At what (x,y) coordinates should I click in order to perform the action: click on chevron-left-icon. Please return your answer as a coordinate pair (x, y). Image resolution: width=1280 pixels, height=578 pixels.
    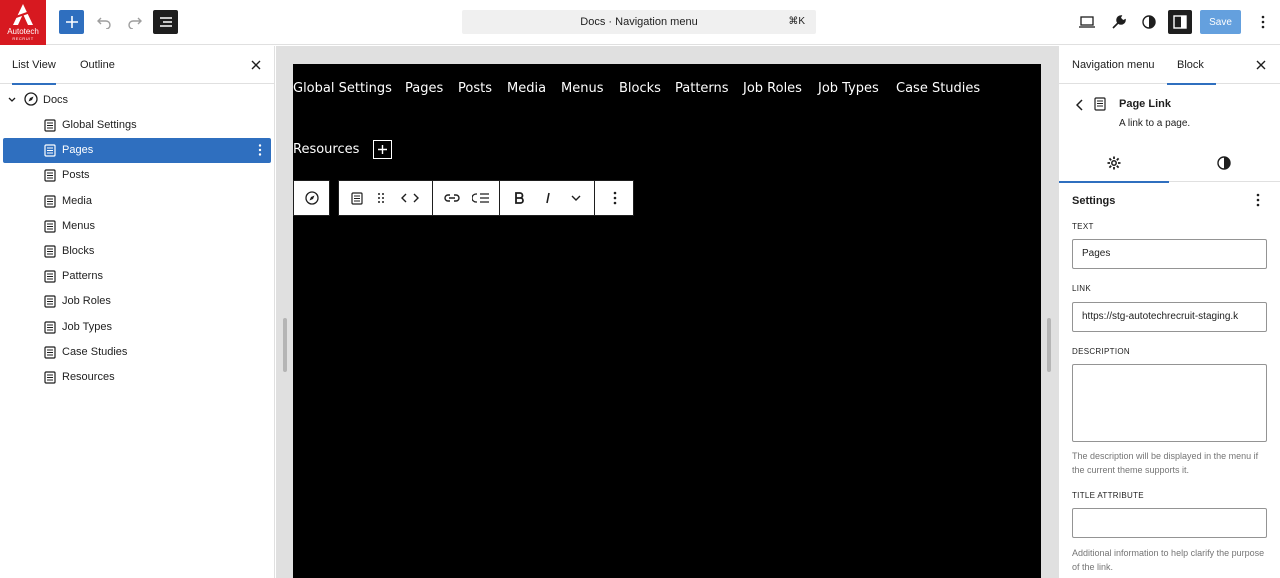
    Looking at the image, I should click on (1080, 105).